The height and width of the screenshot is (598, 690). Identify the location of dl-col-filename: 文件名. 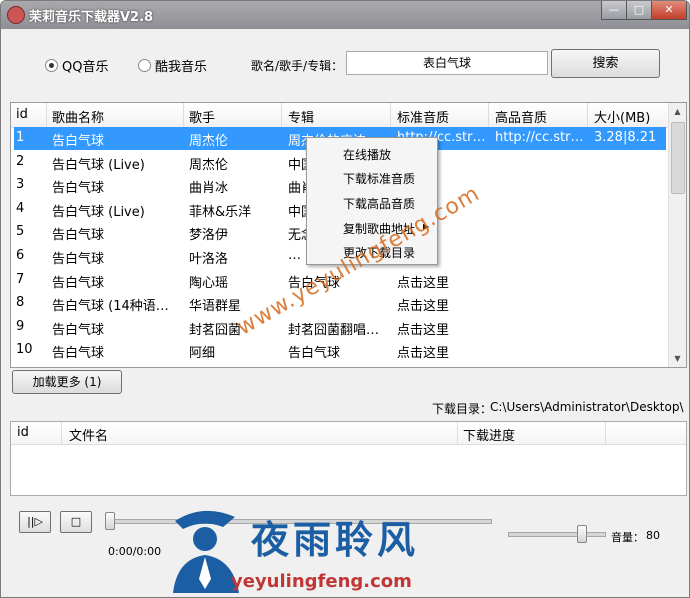
(88, 434).